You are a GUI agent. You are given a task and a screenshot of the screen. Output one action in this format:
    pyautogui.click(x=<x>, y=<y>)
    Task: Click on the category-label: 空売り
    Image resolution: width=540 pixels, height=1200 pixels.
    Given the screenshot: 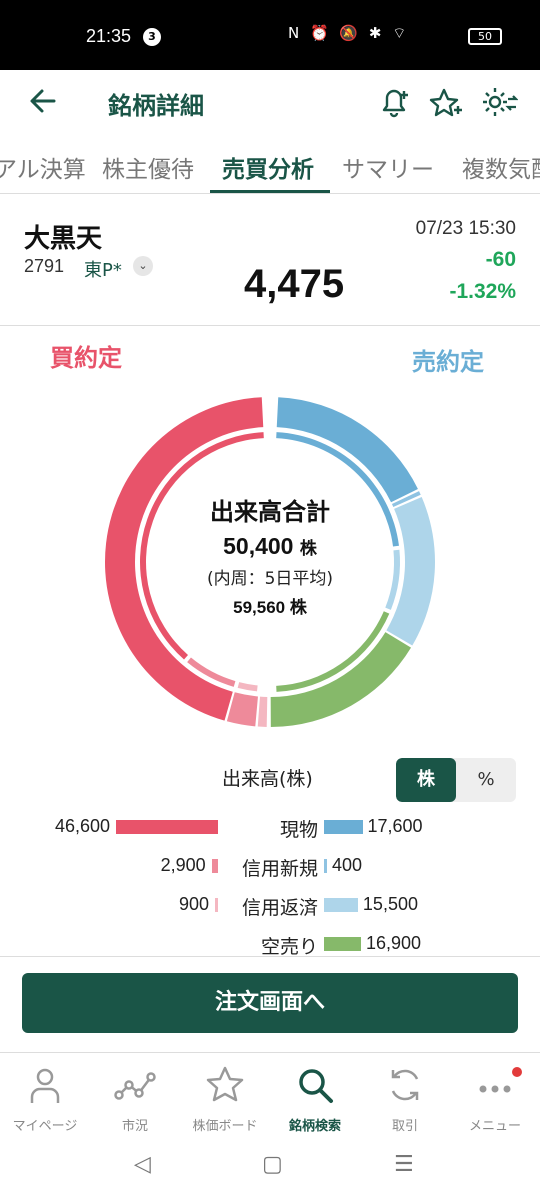 What is the action you would take?
    pyautogui.click(x=289, y=947)
    